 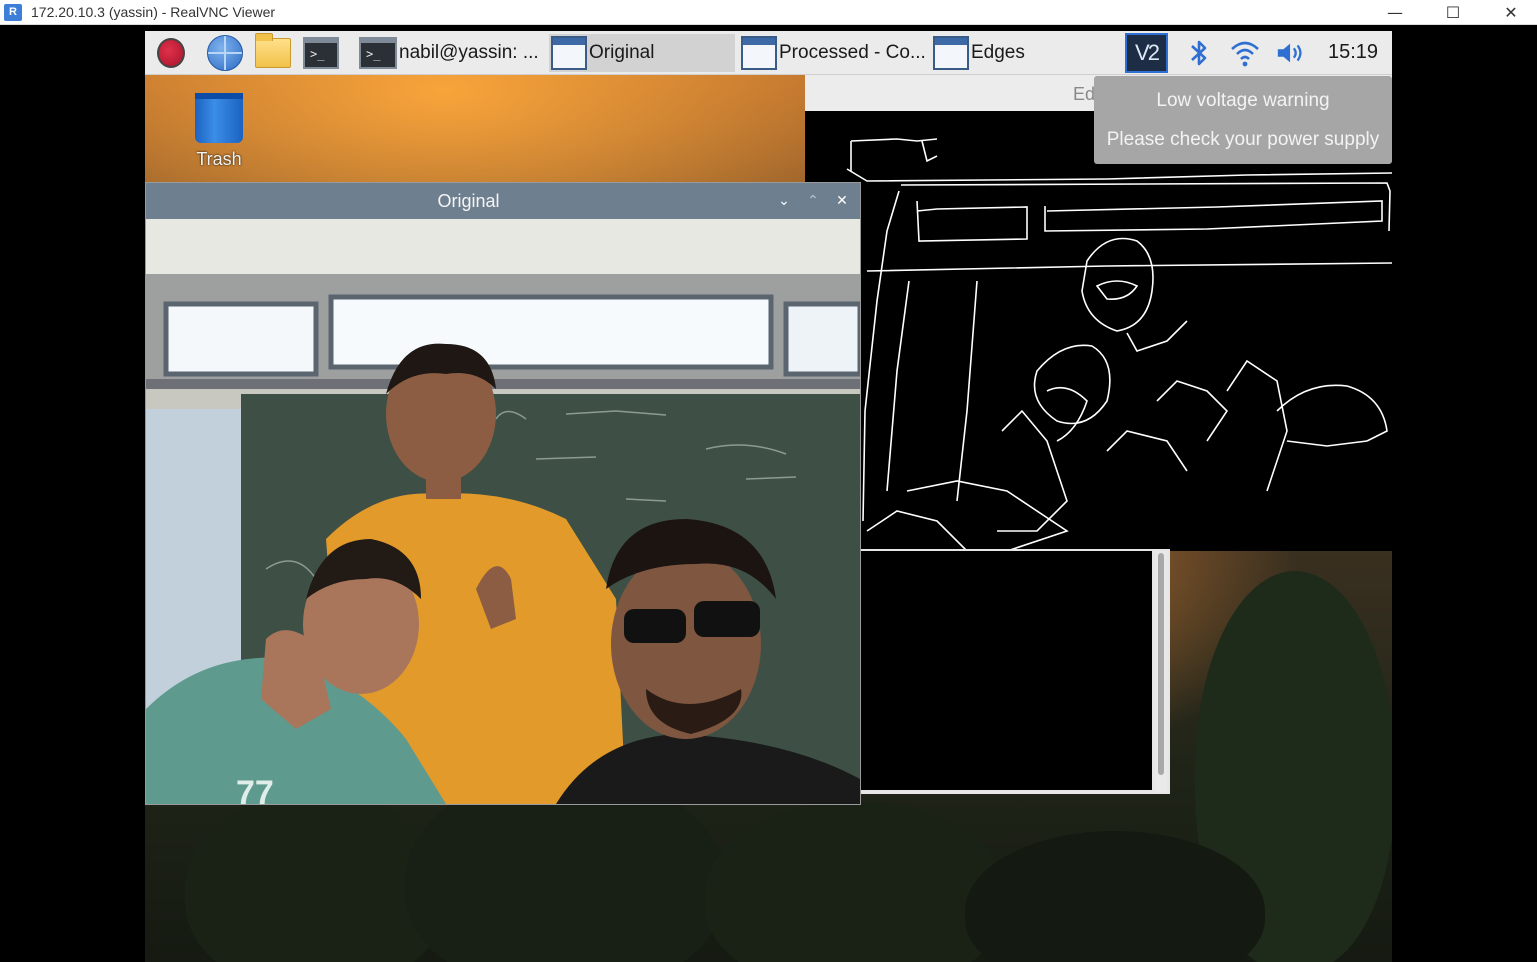 I want to click on processed-image, so click(x=1005, y=670).